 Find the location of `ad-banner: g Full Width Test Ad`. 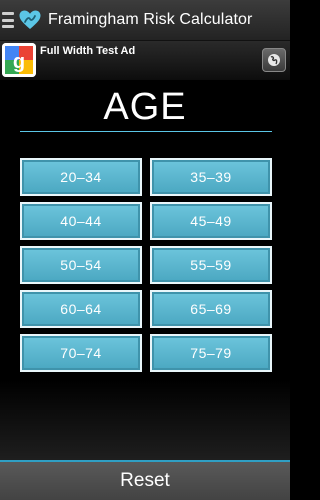

ad-banner: g Full Width Test Ad is located at coordinates (145, 60).